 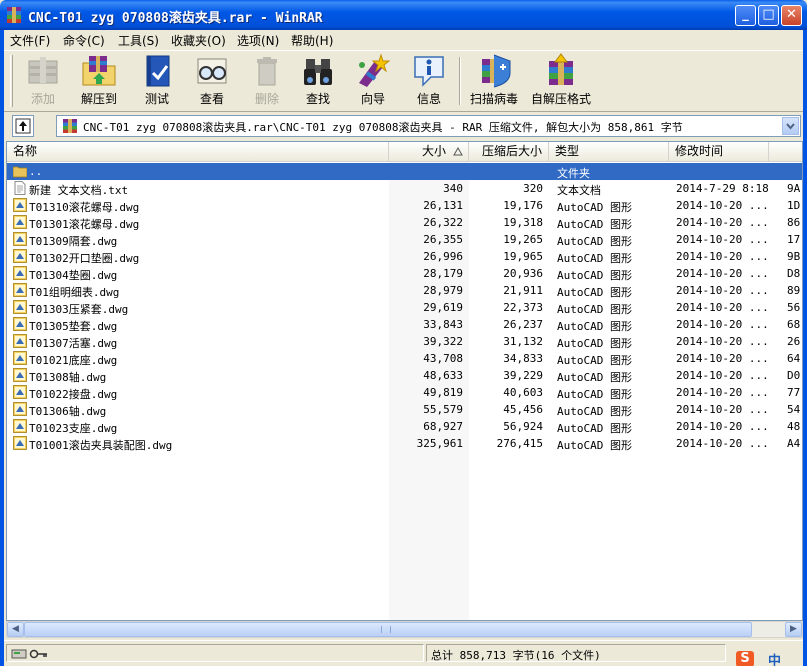 What do you see at coordinates (794, 273) in the screenshot?
I see `file-crc: D8` at bounding box center [794, 273].